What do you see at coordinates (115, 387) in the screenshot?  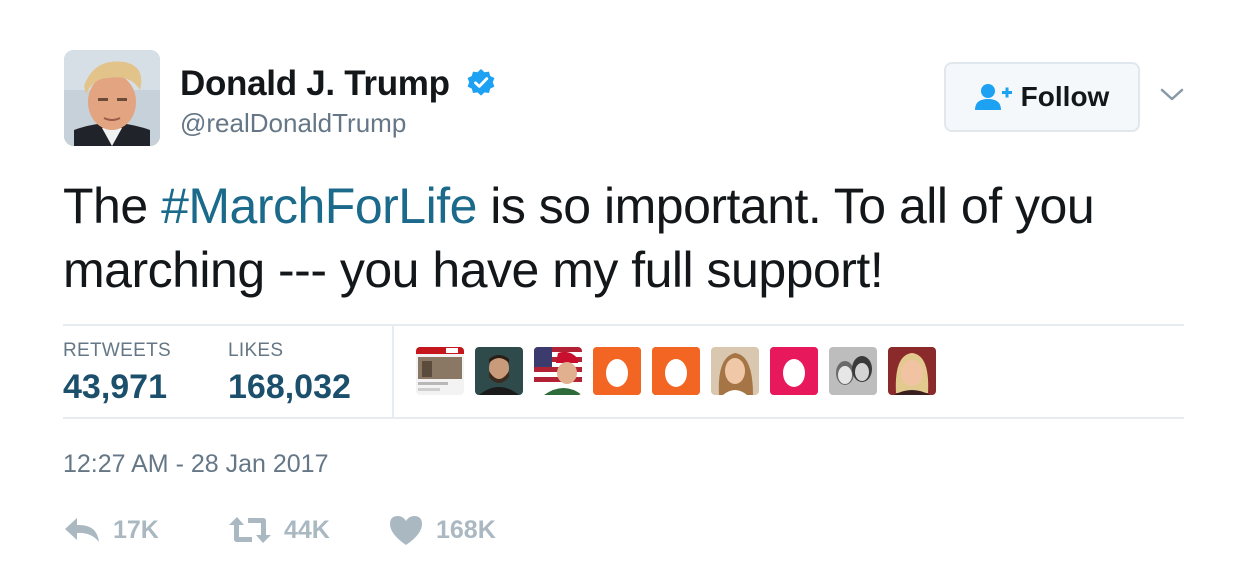 I see `retweets-count: 43,971` at bounding box center [115, 387].